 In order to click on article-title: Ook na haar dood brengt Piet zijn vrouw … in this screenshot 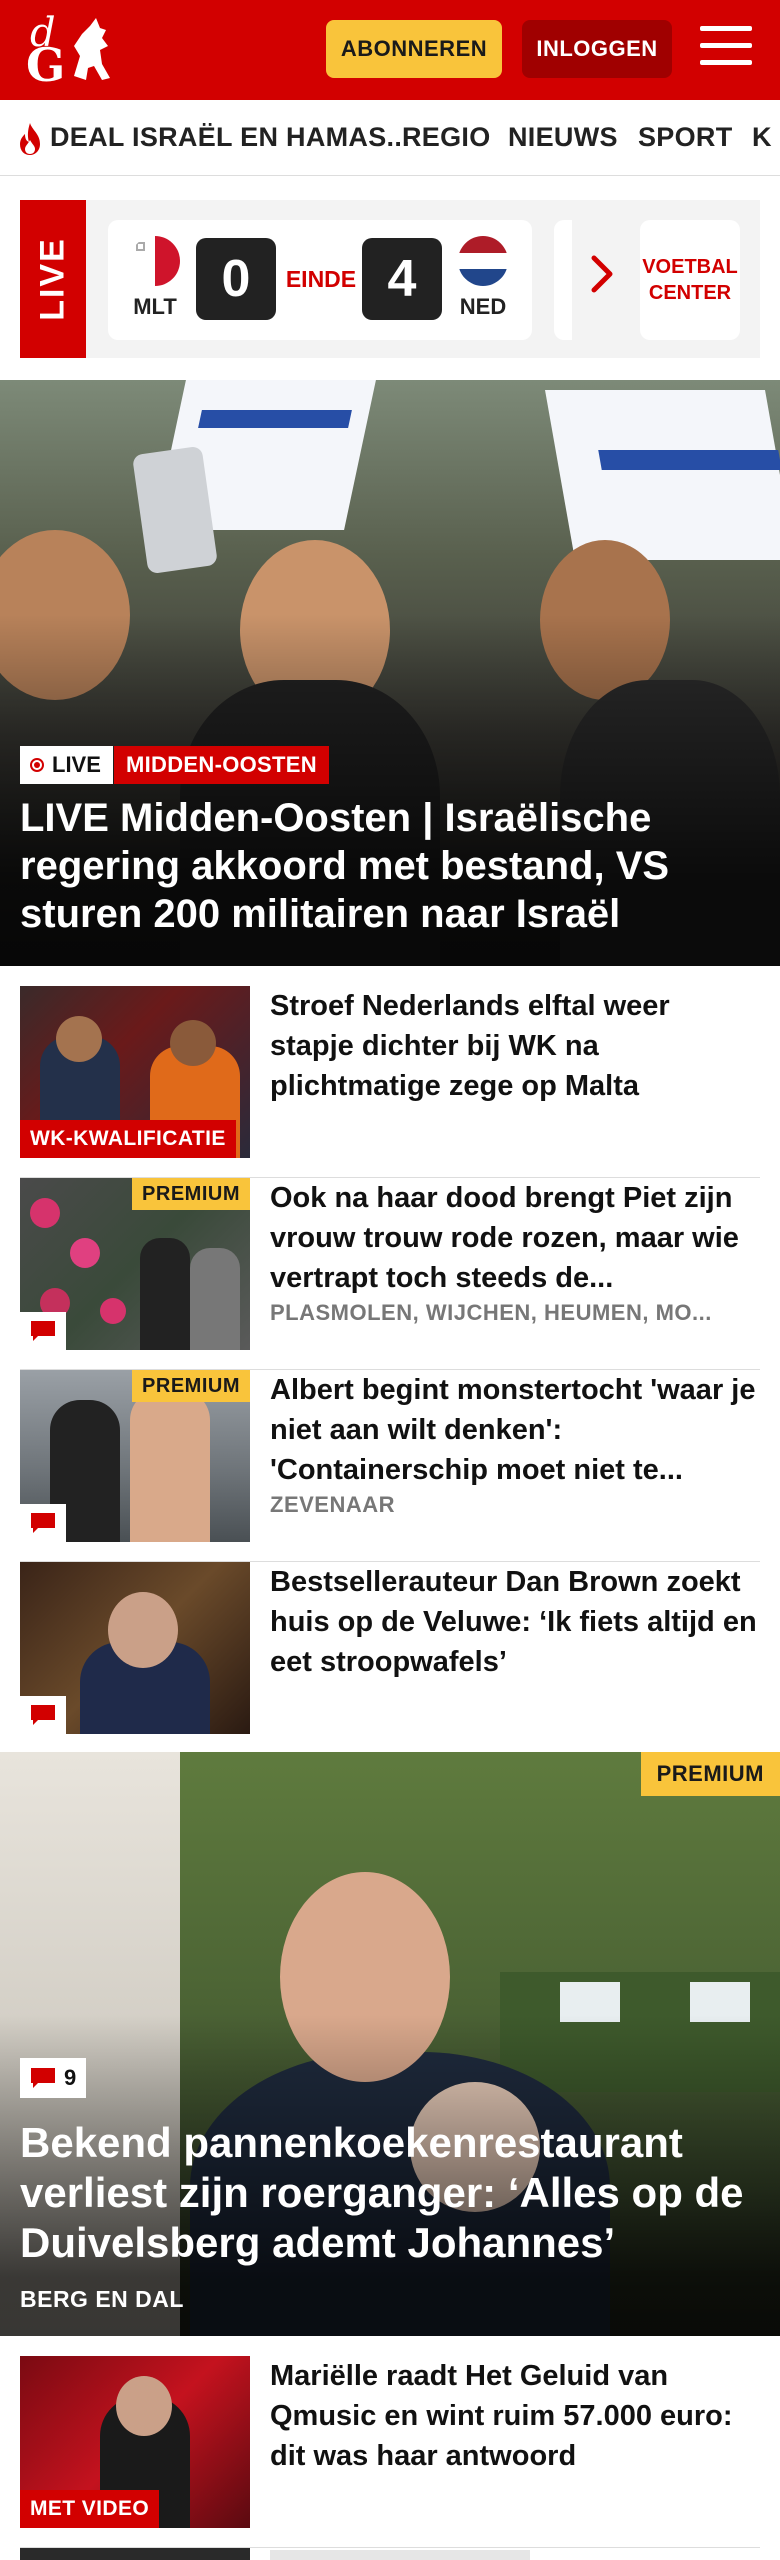, I will do `click(515, 1238)`.